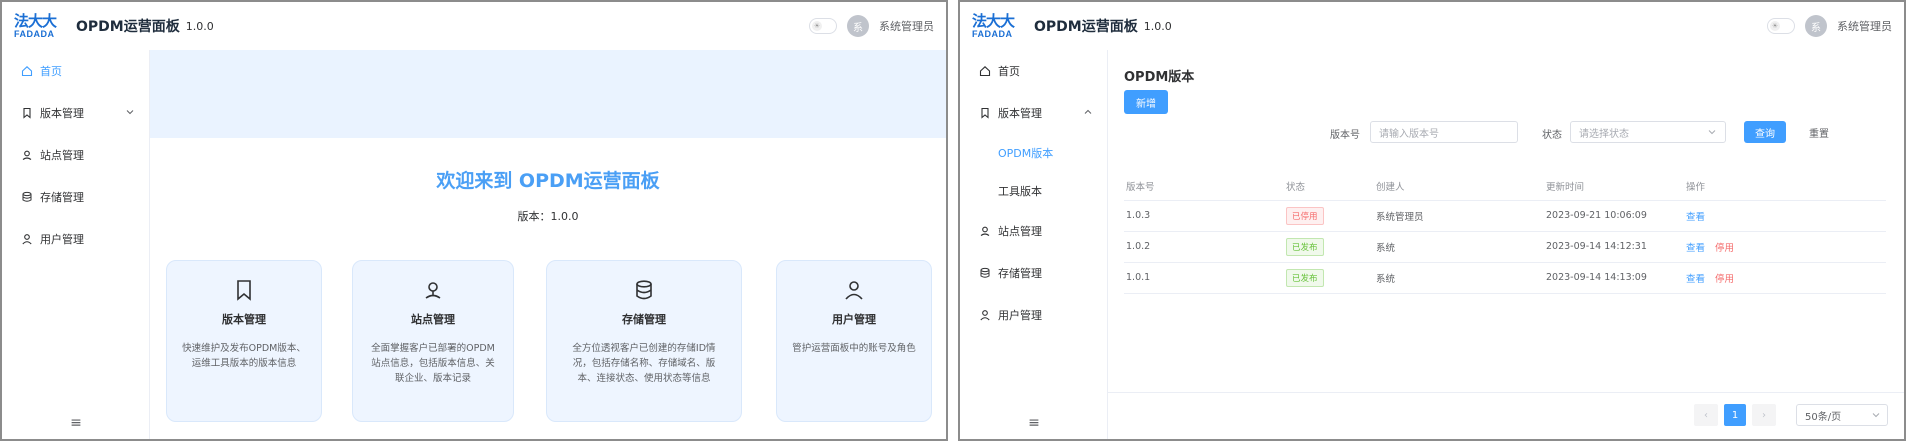  I want to click on card-site: 站点管理 全面掌握客户已部署的OPDM站点信息，包括版本信息、关联企业、版本记录, so click(433, 341).